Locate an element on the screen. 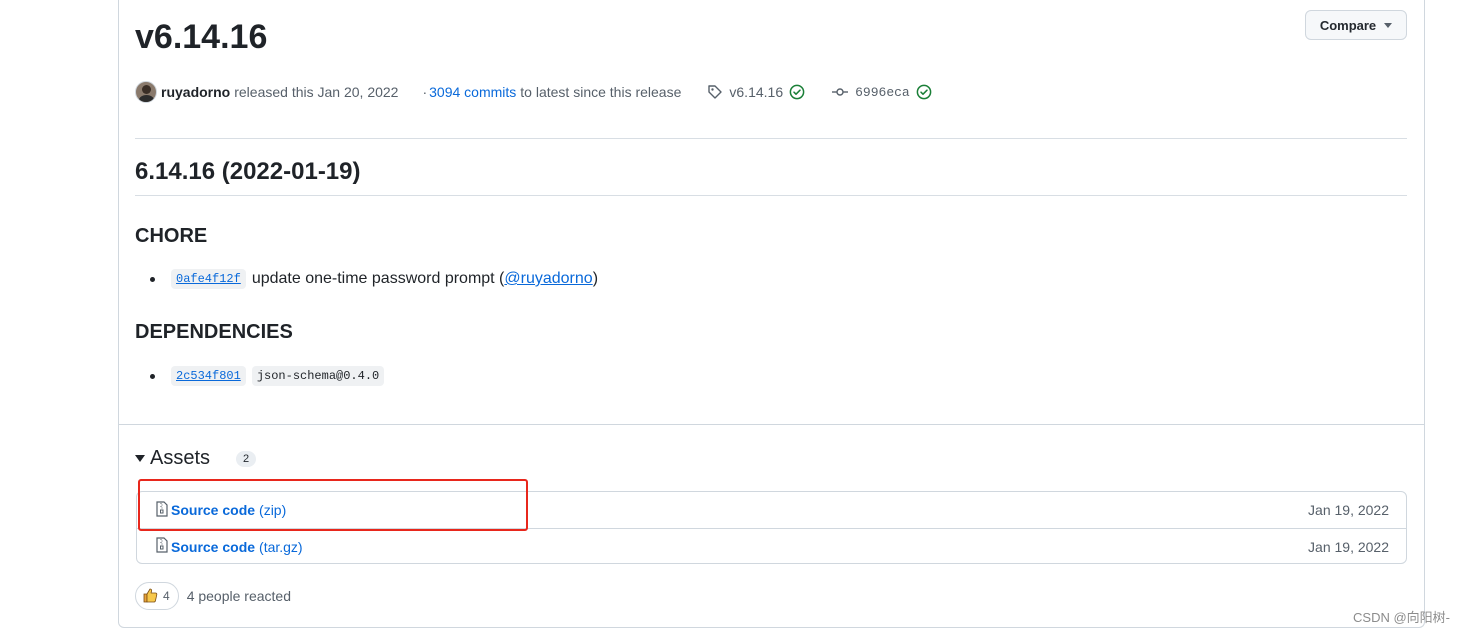 This screenshot has height=634, width=1464. commits-link: 3094 commits is located at coordinates (472, 92).